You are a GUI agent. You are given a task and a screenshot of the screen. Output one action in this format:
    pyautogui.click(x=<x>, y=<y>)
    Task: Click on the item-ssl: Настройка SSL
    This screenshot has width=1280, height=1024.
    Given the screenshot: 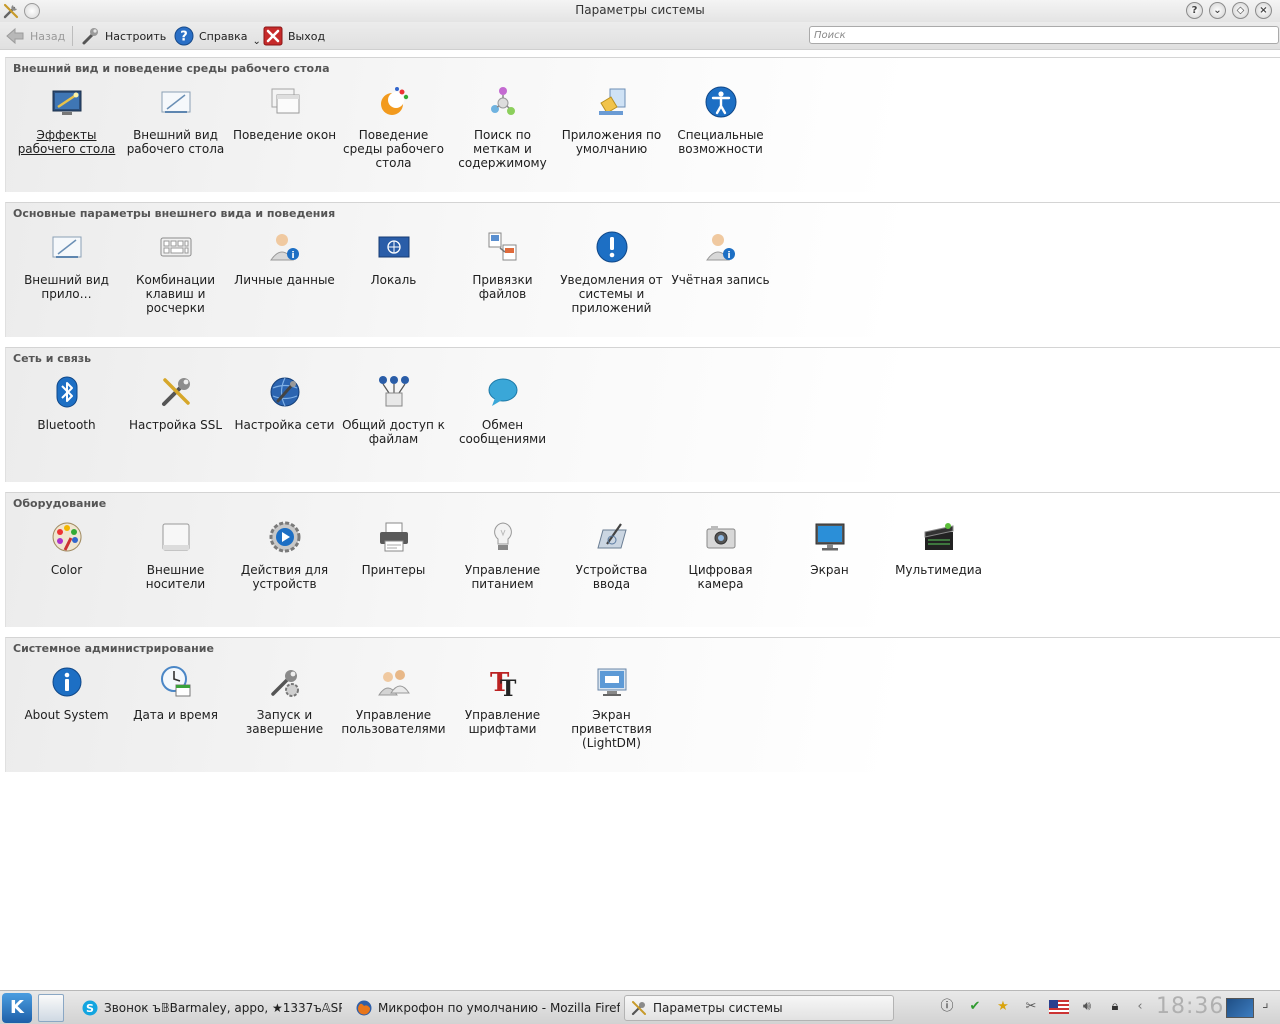 What is the action you would take?
    pyautogui.click(x=175, y=410)
    